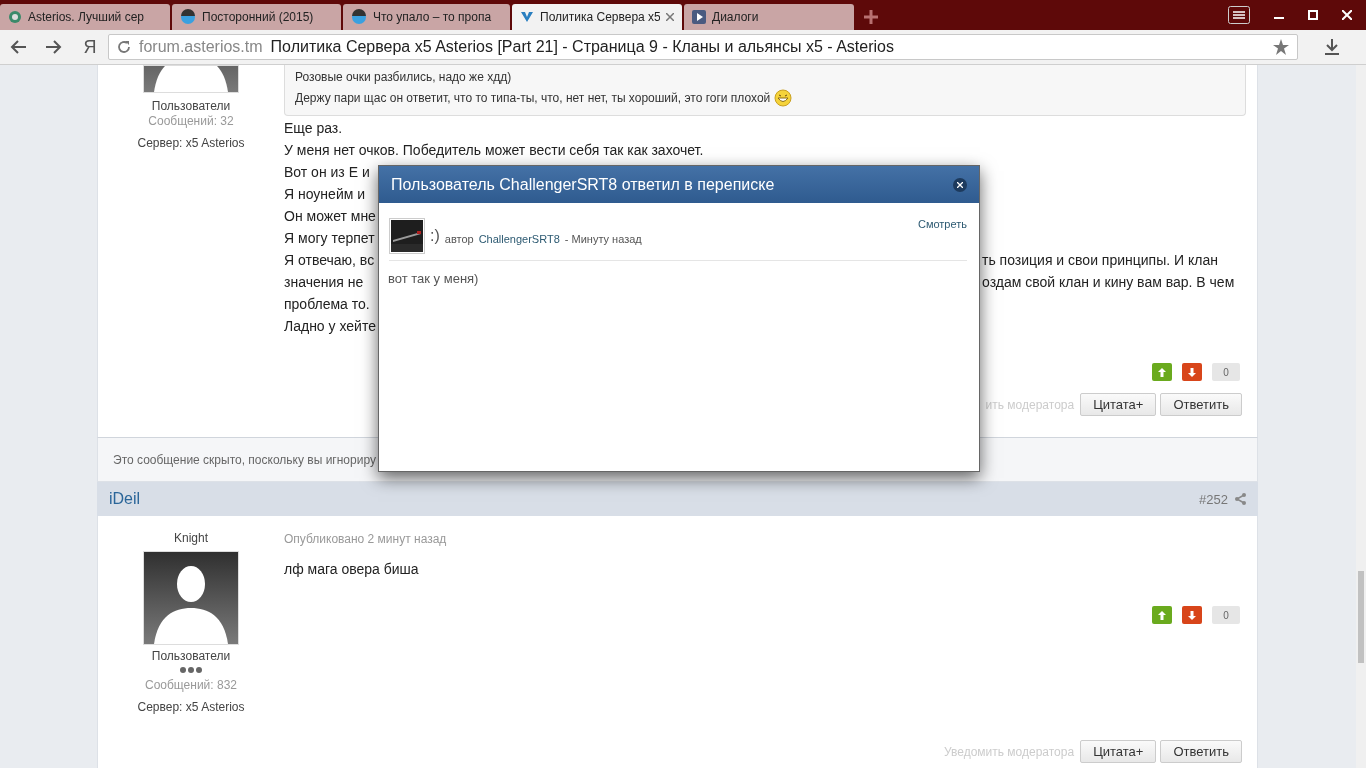 This screenshot has width=1366, height=768. I want to click on close-button, so click(960, 184).